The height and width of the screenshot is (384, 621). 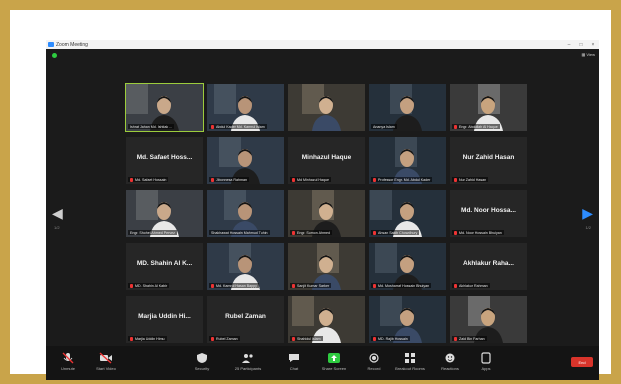 I want to click on participant-name-tag: Shakhawat Hossain Mahmud Tuhin, so click(x=239, y=232).